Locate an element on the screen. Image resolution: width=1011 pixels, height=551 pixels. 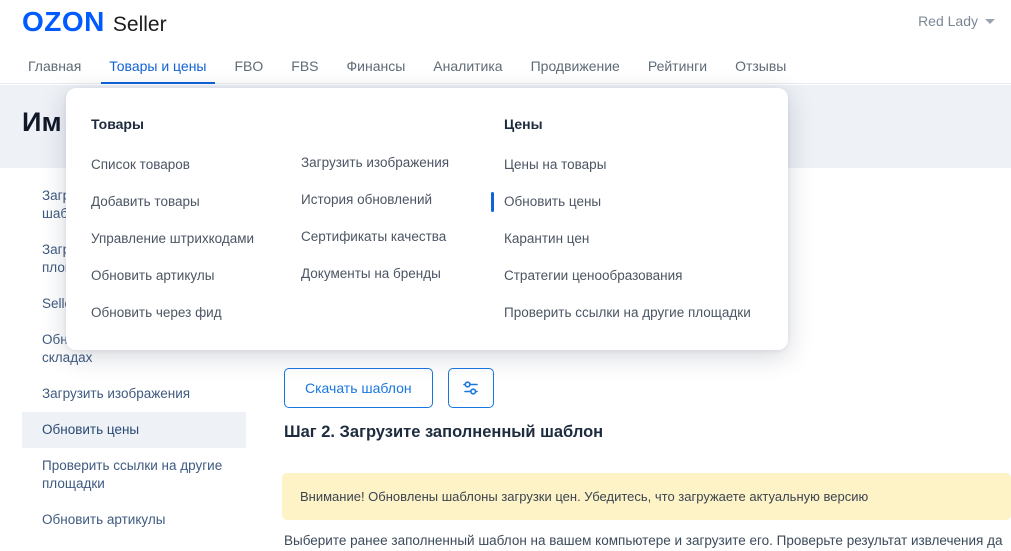
dropdown-item-0-2: Управление штрихкодами is located at coordinates (198, 238).